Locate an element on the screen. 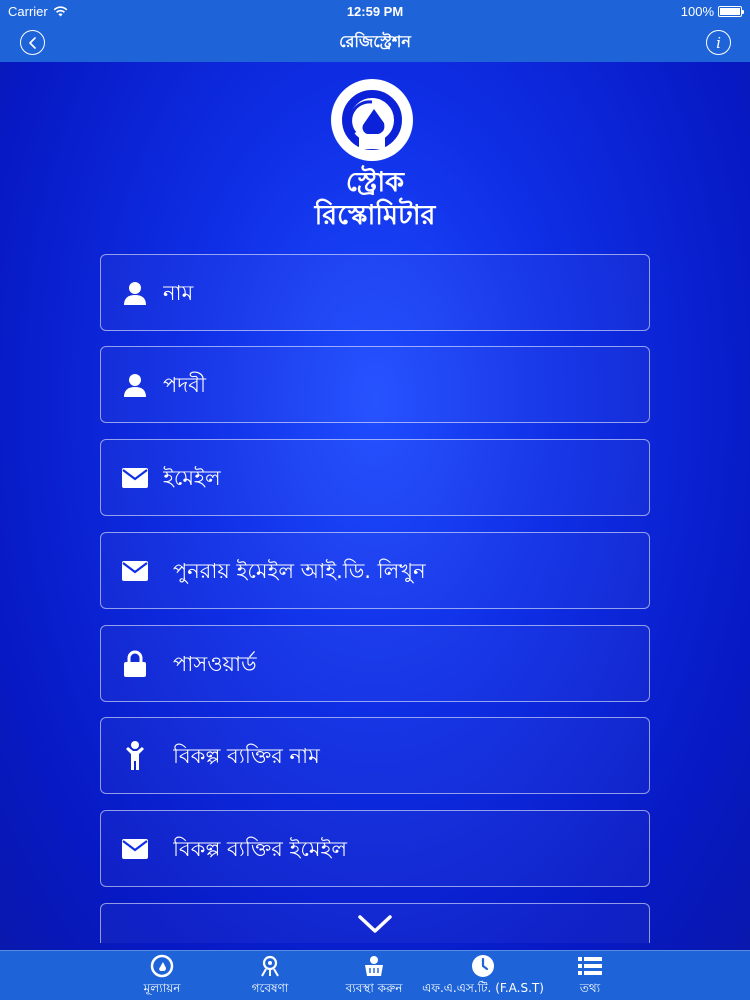 This screenshot has height=1000, width=750. app-title: স্ট্রোক রিস্কোমিটার is located at coordinates (375, 199).